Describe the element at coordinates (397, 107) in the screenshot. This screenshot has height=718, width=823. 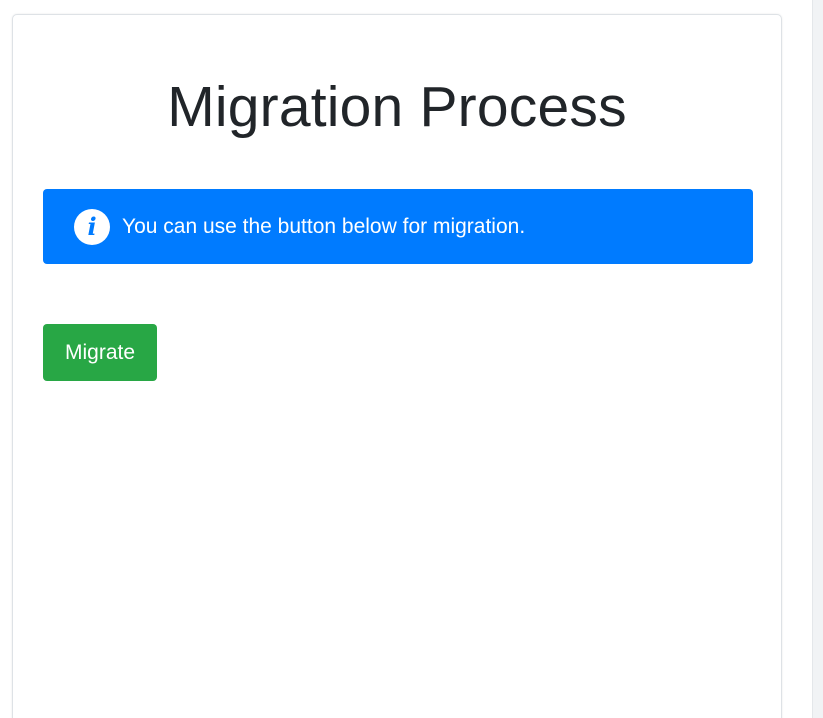
I see `page-title: Migration Process` at that location.